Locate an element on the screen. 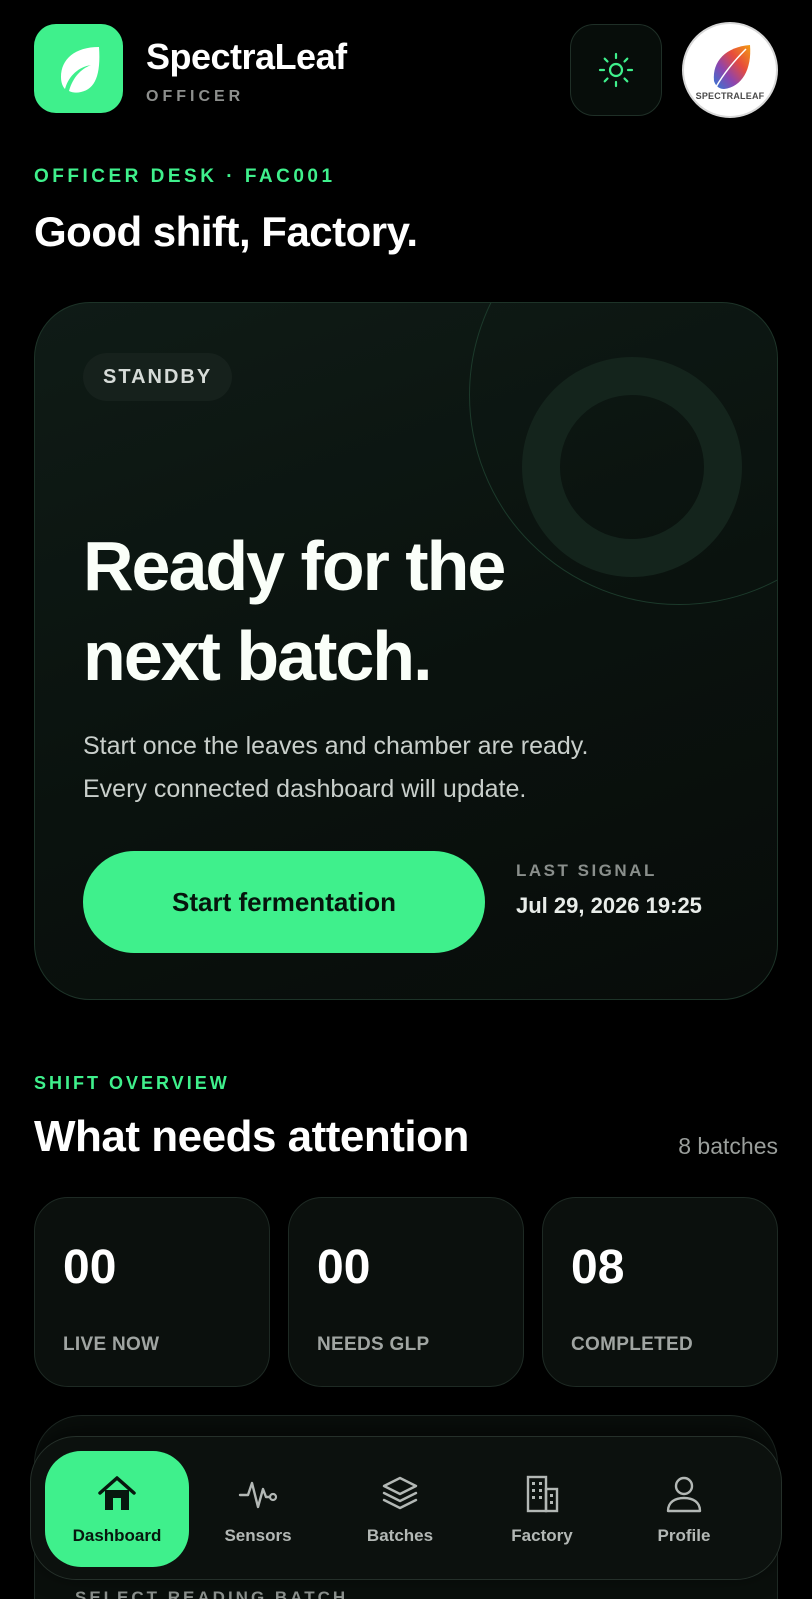  stat-label: LIVE NOW is located at coordinates (111, 1344).